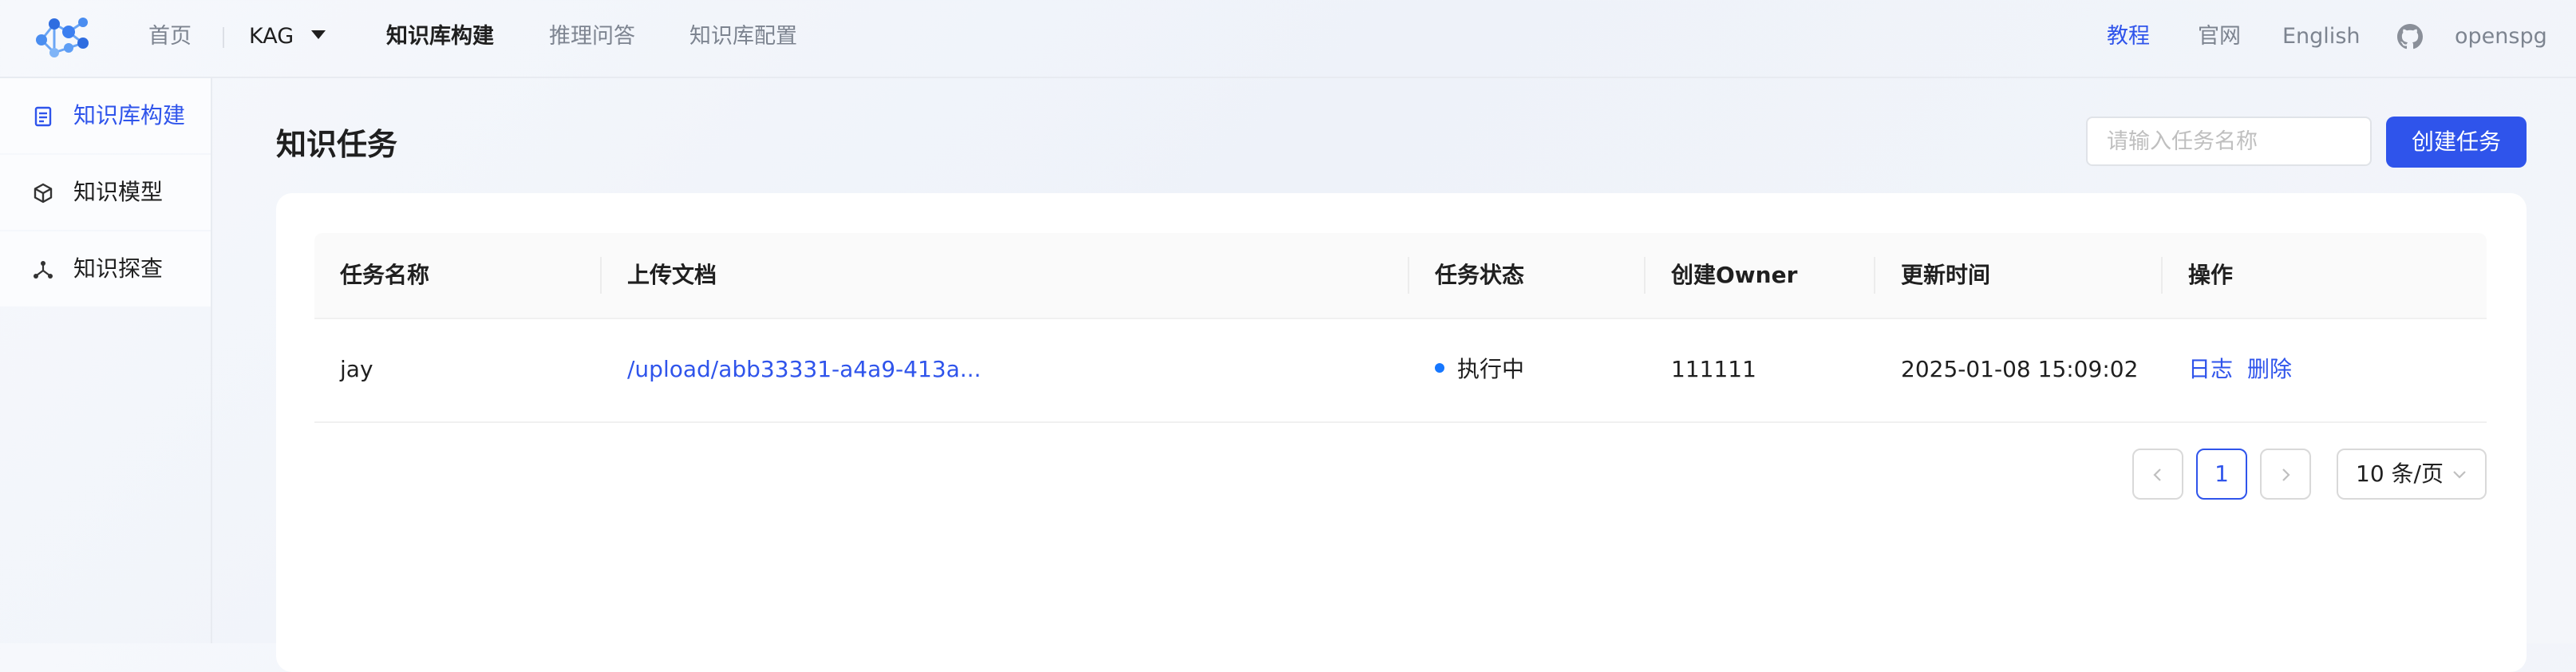 The width and height of the screenshot is (2576, 672). Describe the element at coordinates (440, 36) in the screenshot. I see `nav-knowledge-build: 知识库构建` at that location.